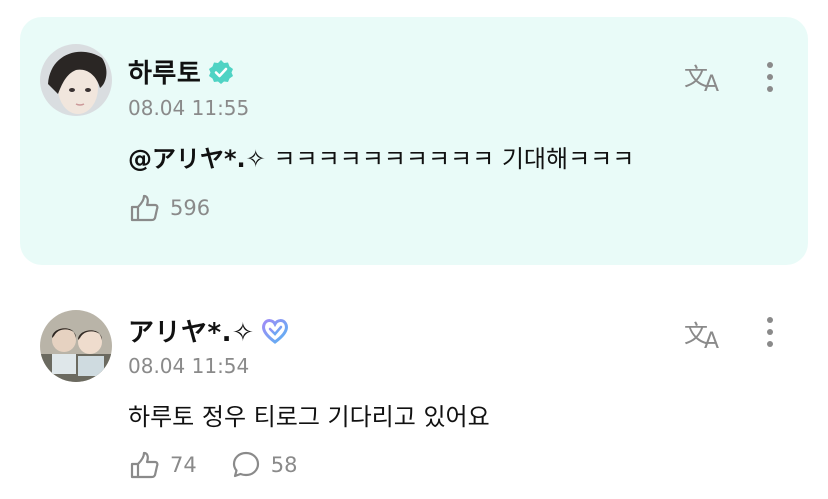 Image resolution: width=828 pixels, height=499 pixels. Describe the element at coordinates (169, 208) in the screenshot. I see `like-button: 596` at that location.